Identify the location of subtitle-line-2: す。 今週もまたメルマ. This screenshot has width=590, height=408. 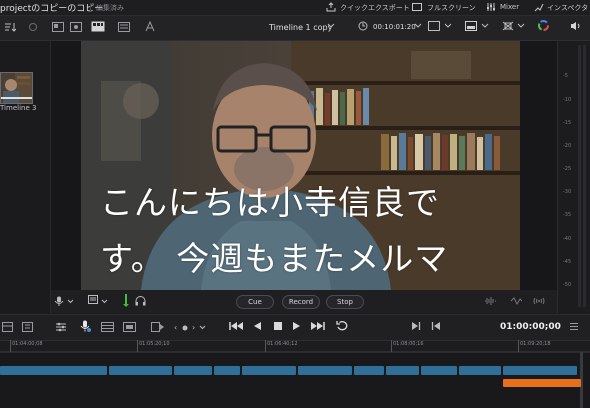
(274, 258).